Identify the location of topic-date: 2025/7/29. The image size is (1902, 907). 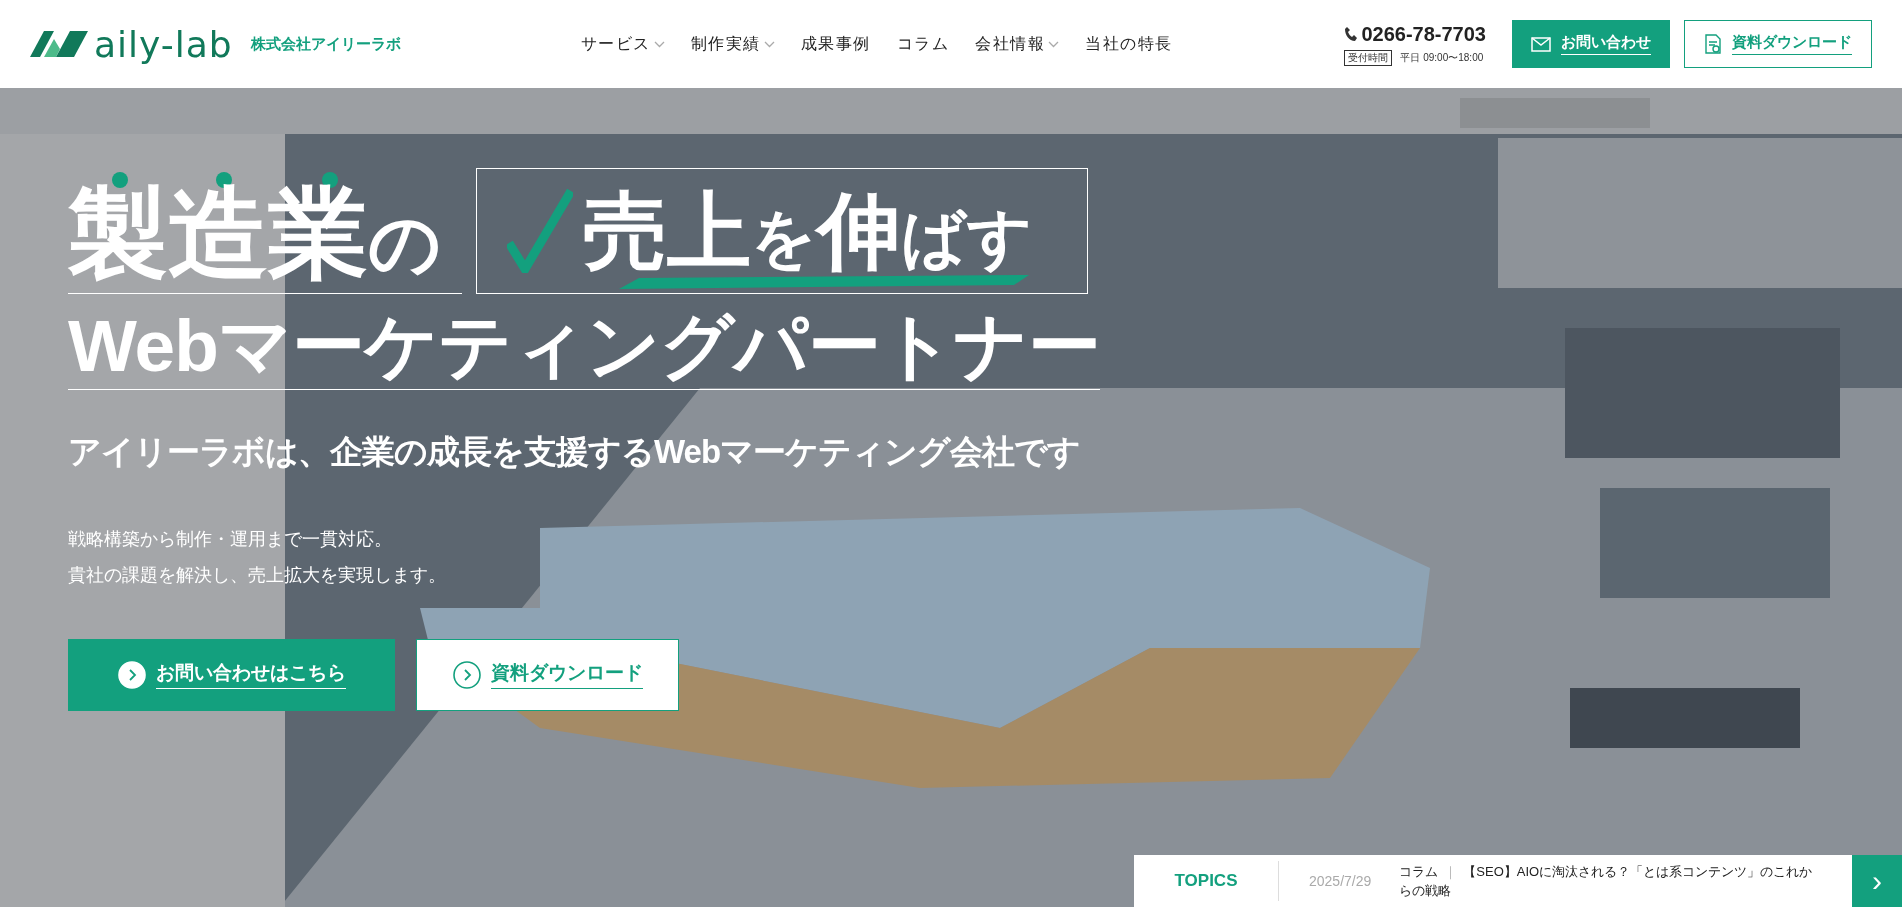
(1340, 881).